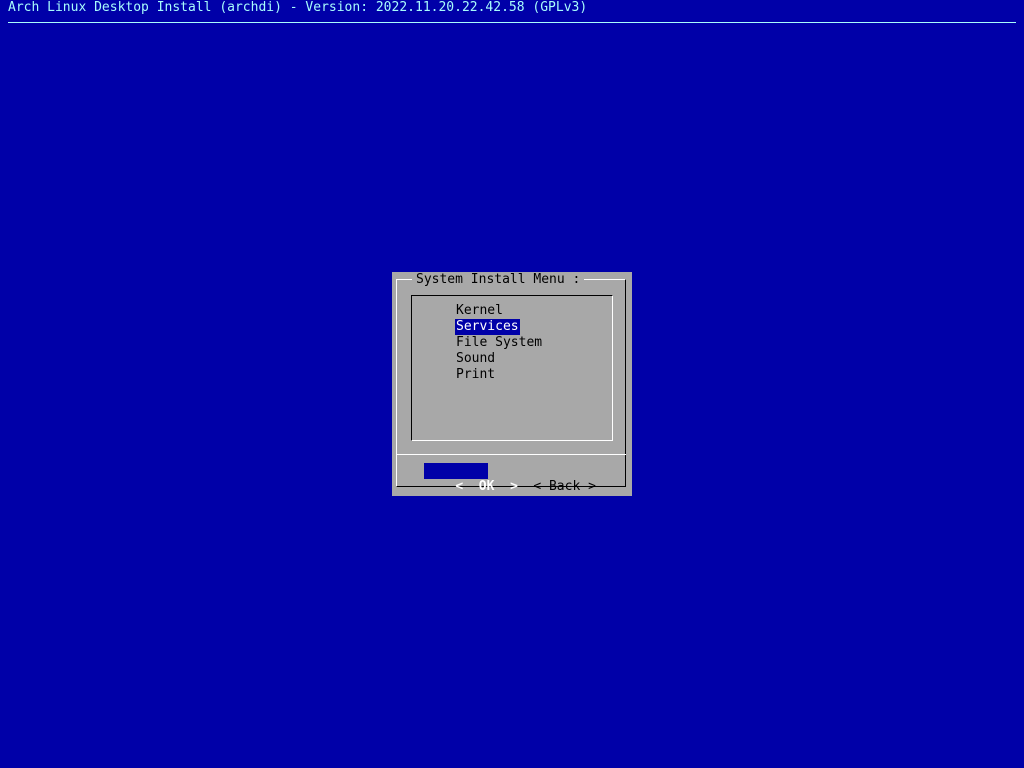 The width and height of the screenshot is (1024, 768). Describe the element at coordinates (479, 310) in the screenshot. I see `menu-item-kernel: Kernel` at that location.